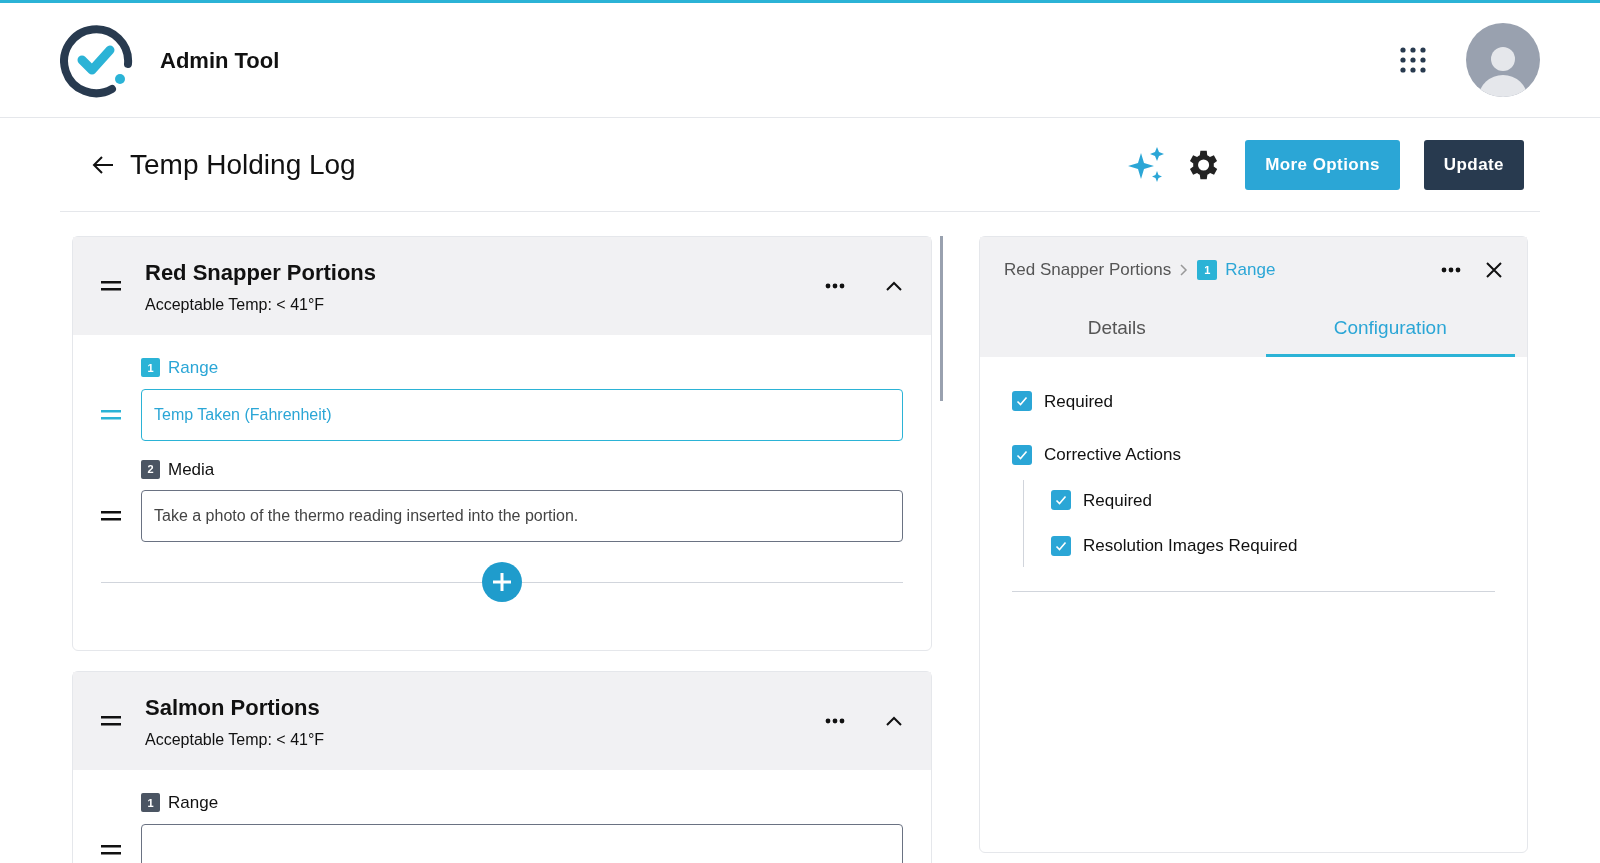  What do you see at coordinates (1088, 270) in the screenshot?
I see `breadcrumb-link: Red Snapper Portions` at bounding box center [1088, 270].